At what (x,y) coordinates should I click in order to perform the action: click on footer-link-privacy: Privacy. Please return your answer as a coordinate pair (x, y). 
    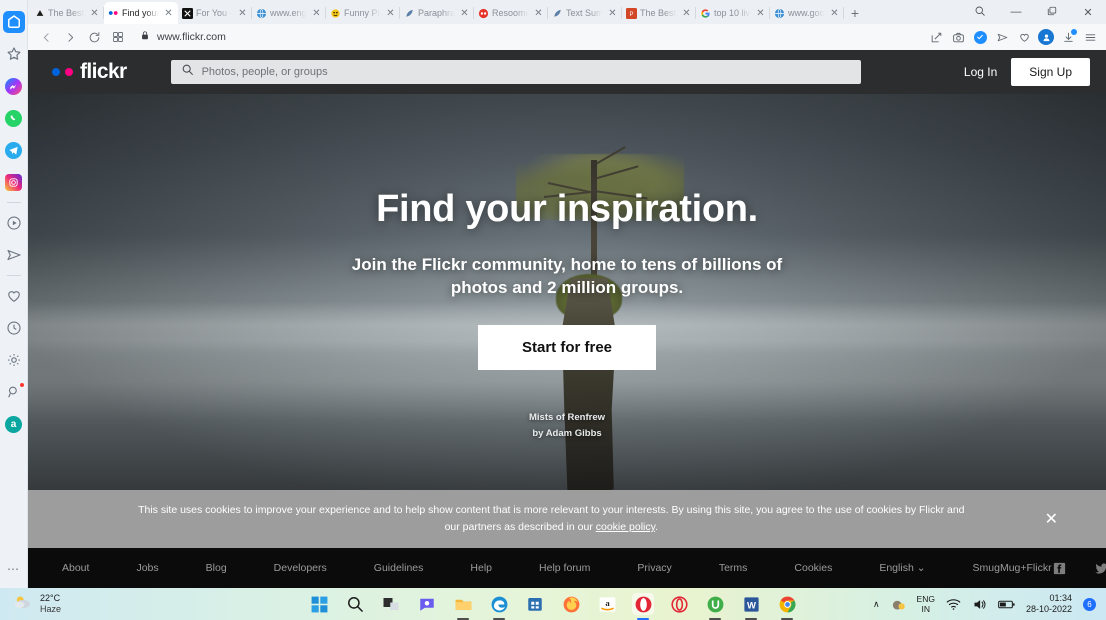
    Looking at the image, I should click on (654, 568).